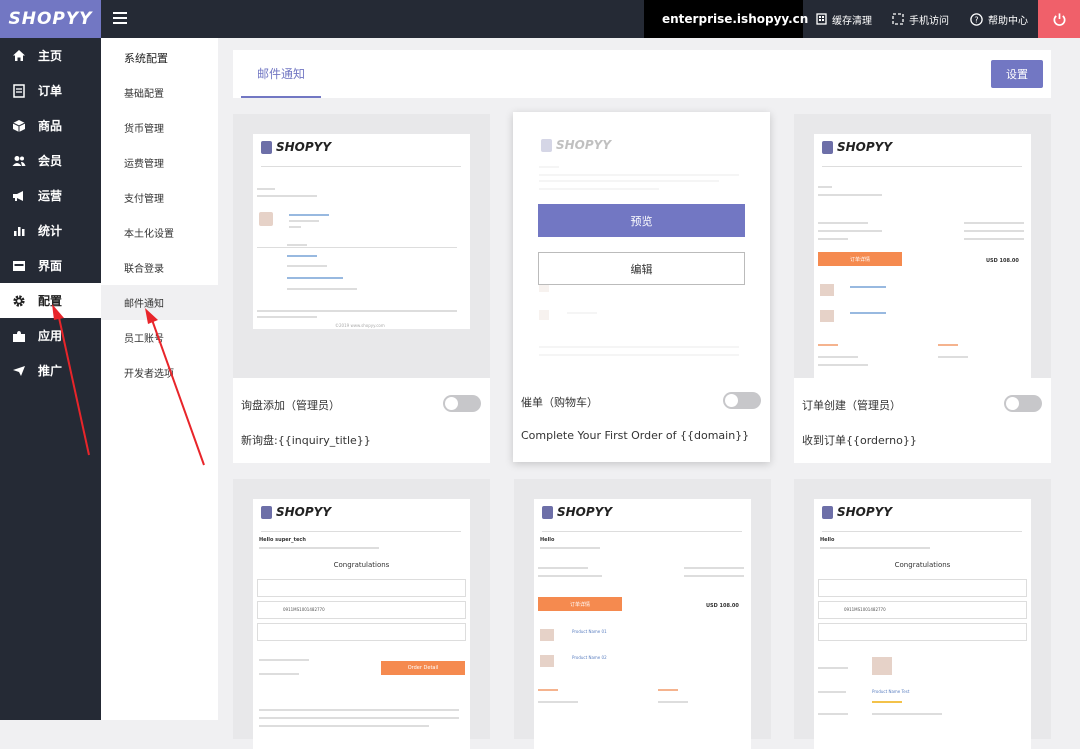 This screenshot has height=749, width=1080. I want to click on logout-button, so click(1059, 19).